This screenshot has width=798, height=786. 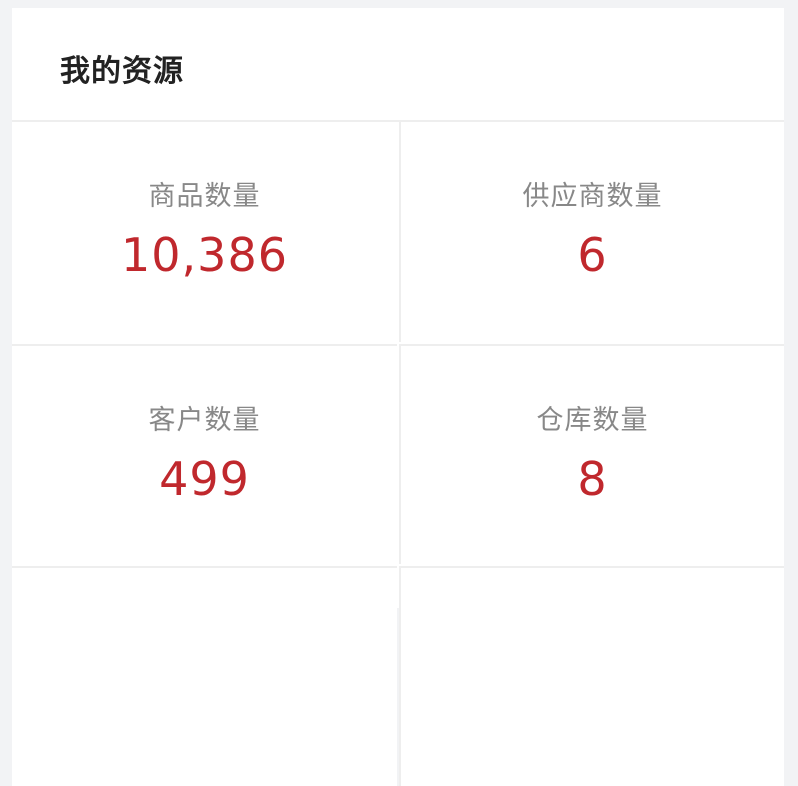 What do you see at coordinates (204, 255) in the screenshot?
I see `stat-value: 10,386` at bounding box center [204, 255].